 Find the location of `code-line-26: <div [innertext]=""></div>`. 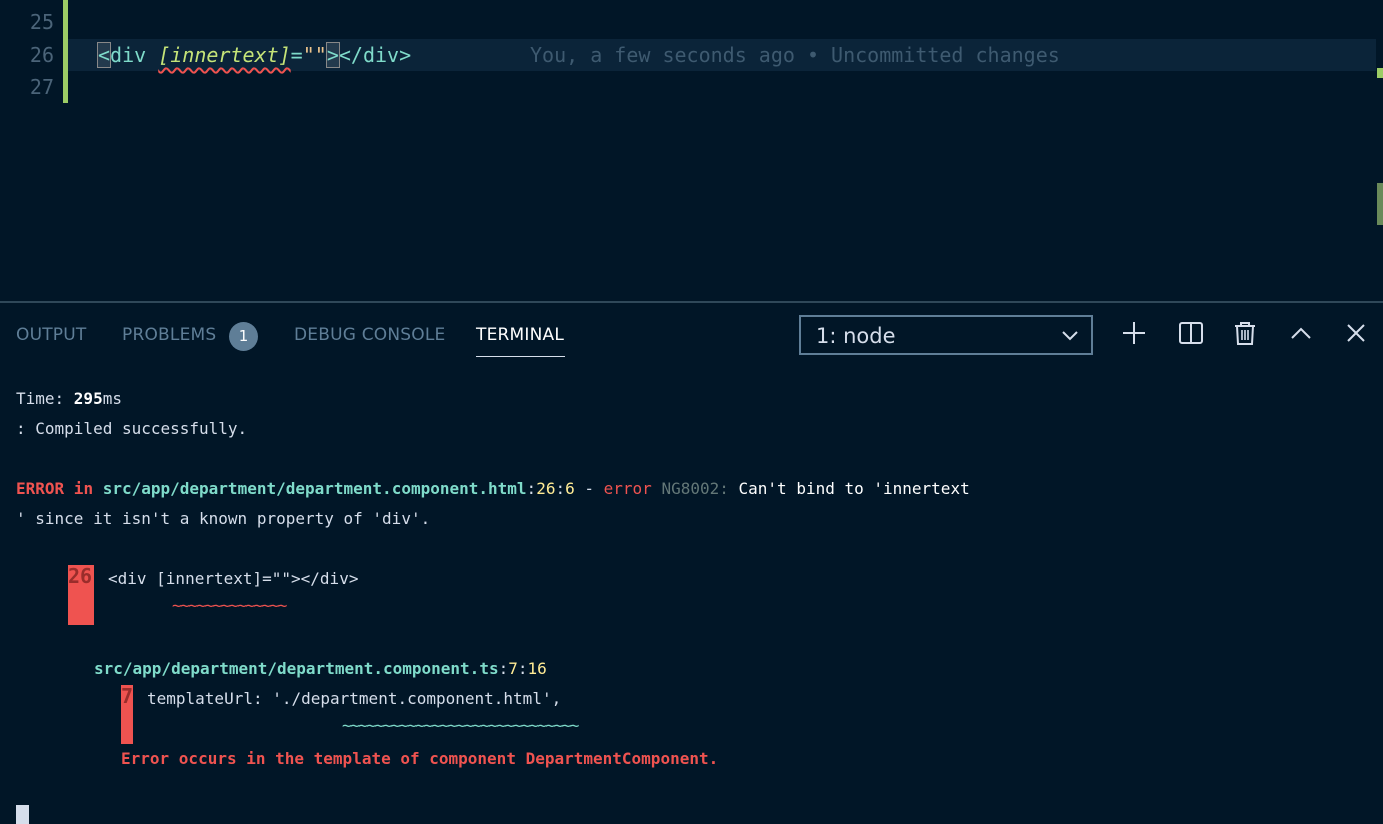

code-line-26: <div [innertext]=""></div> is located at coordinates (254, 55).